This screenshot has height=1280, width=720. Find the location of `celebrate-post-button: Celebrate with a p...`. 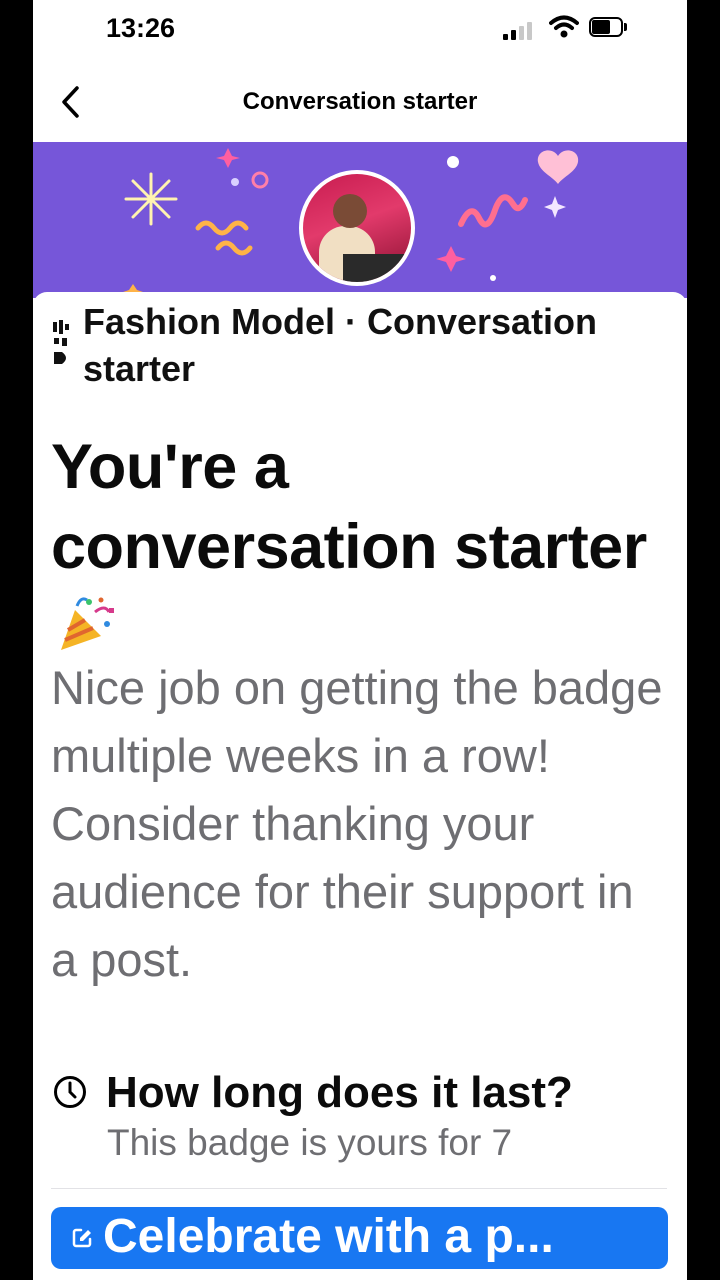

celebrate-post-button: Celebrate with a p... is located at coordinates (359, 1238).